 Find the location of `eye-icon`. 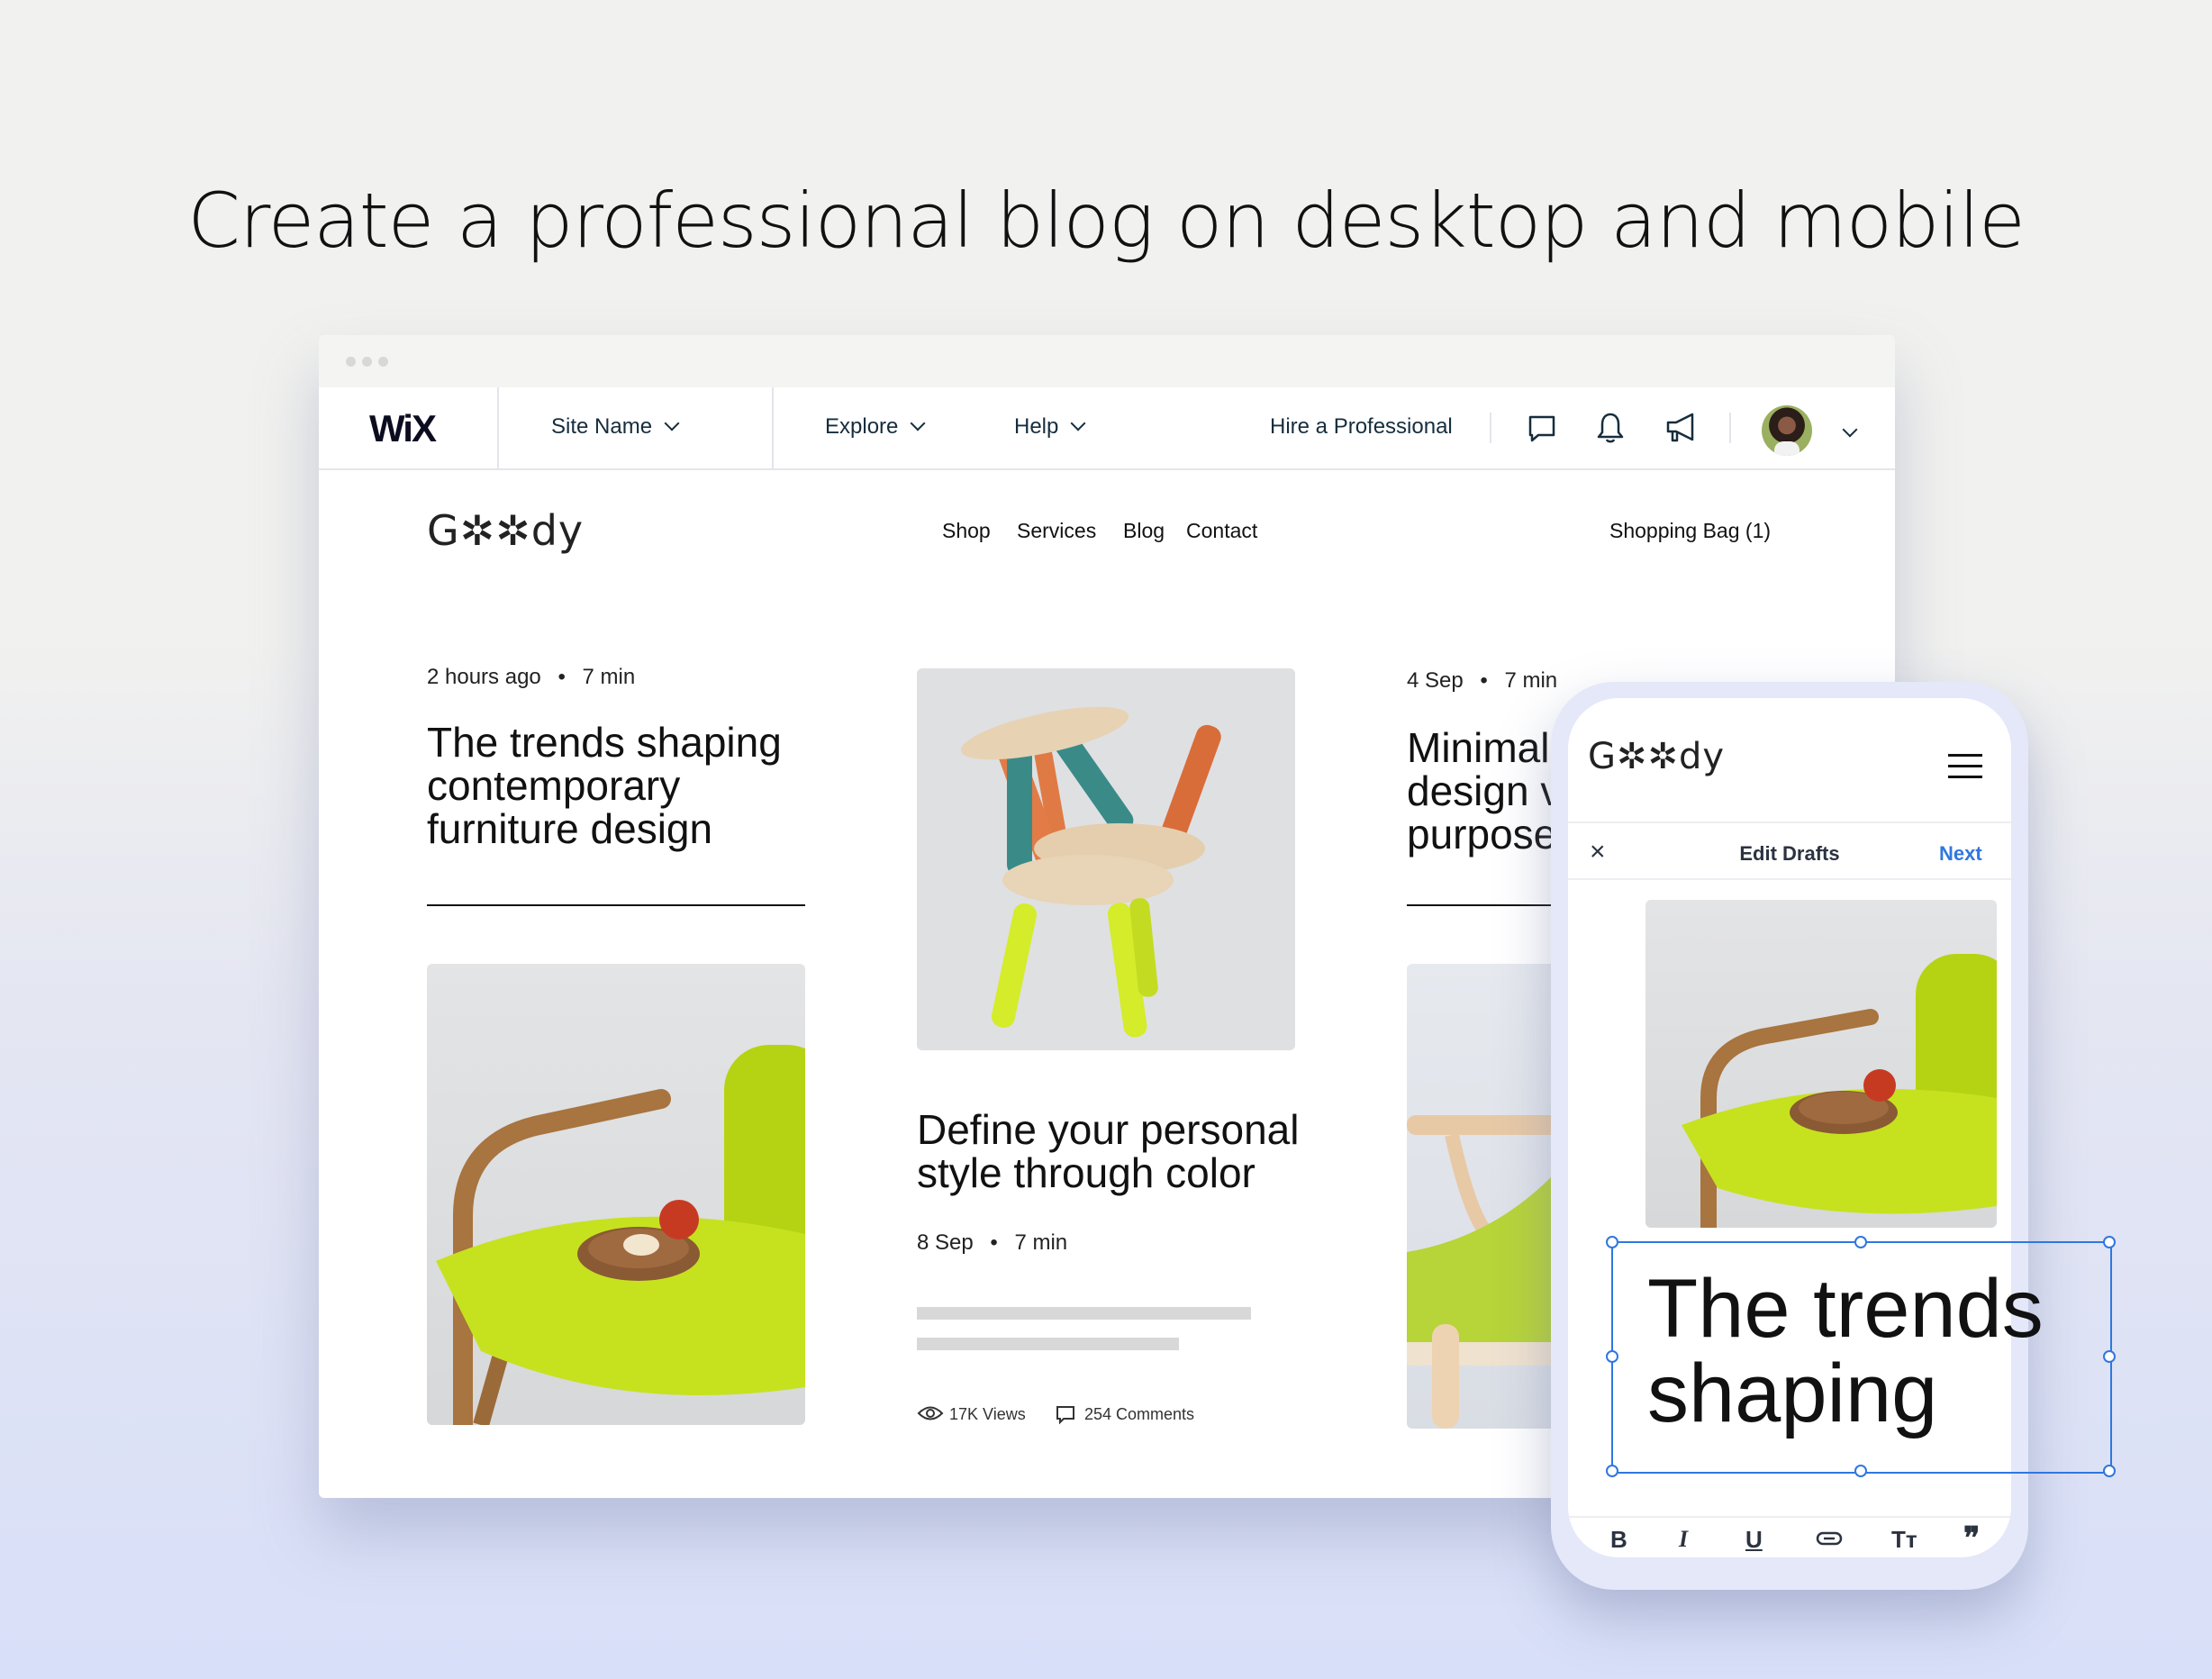

eye-icon is located at coordinates (930, 1413).